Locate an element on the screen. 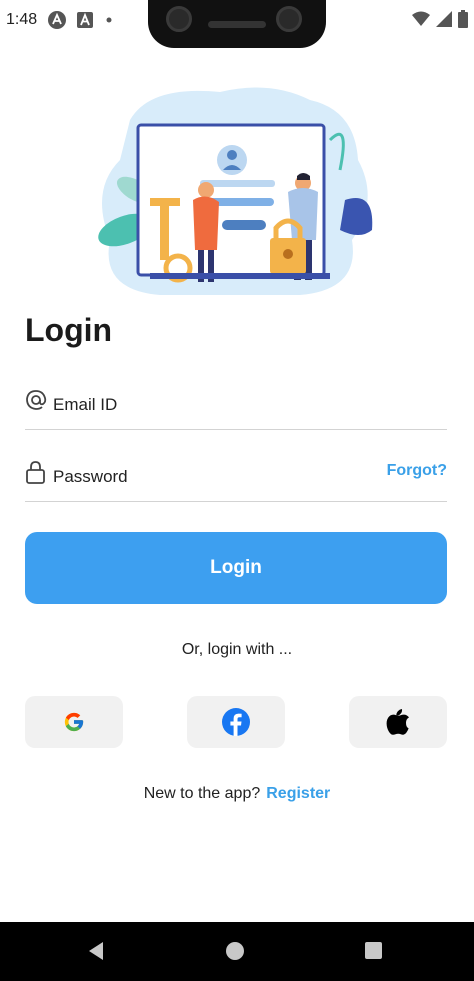 This screenshot has width=474, height=981. password-field: Forgot? is located at coordinates (236, 478).